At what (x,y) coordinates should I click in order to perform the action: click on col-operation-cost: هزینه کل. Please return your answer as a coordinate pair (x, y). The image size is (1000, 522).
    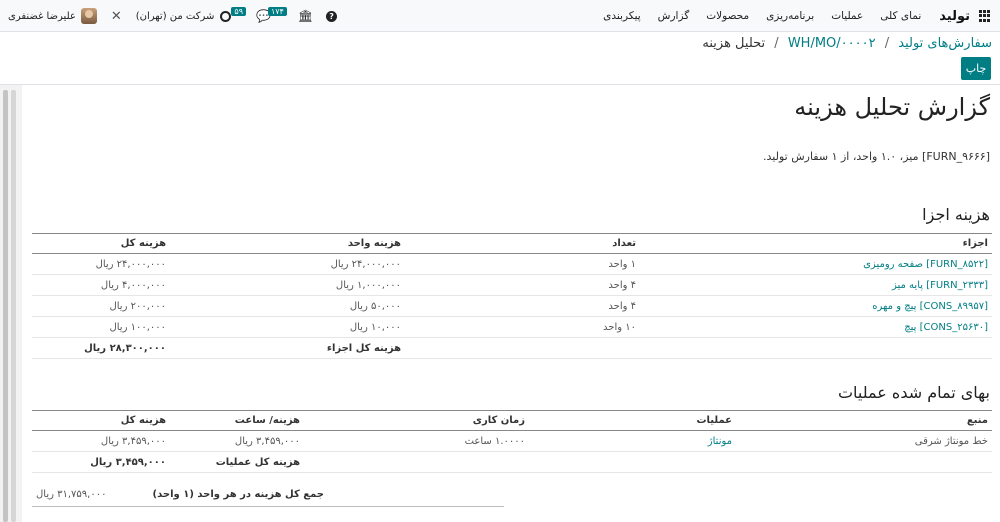
    Looking at the image, I should click on (101, 420).